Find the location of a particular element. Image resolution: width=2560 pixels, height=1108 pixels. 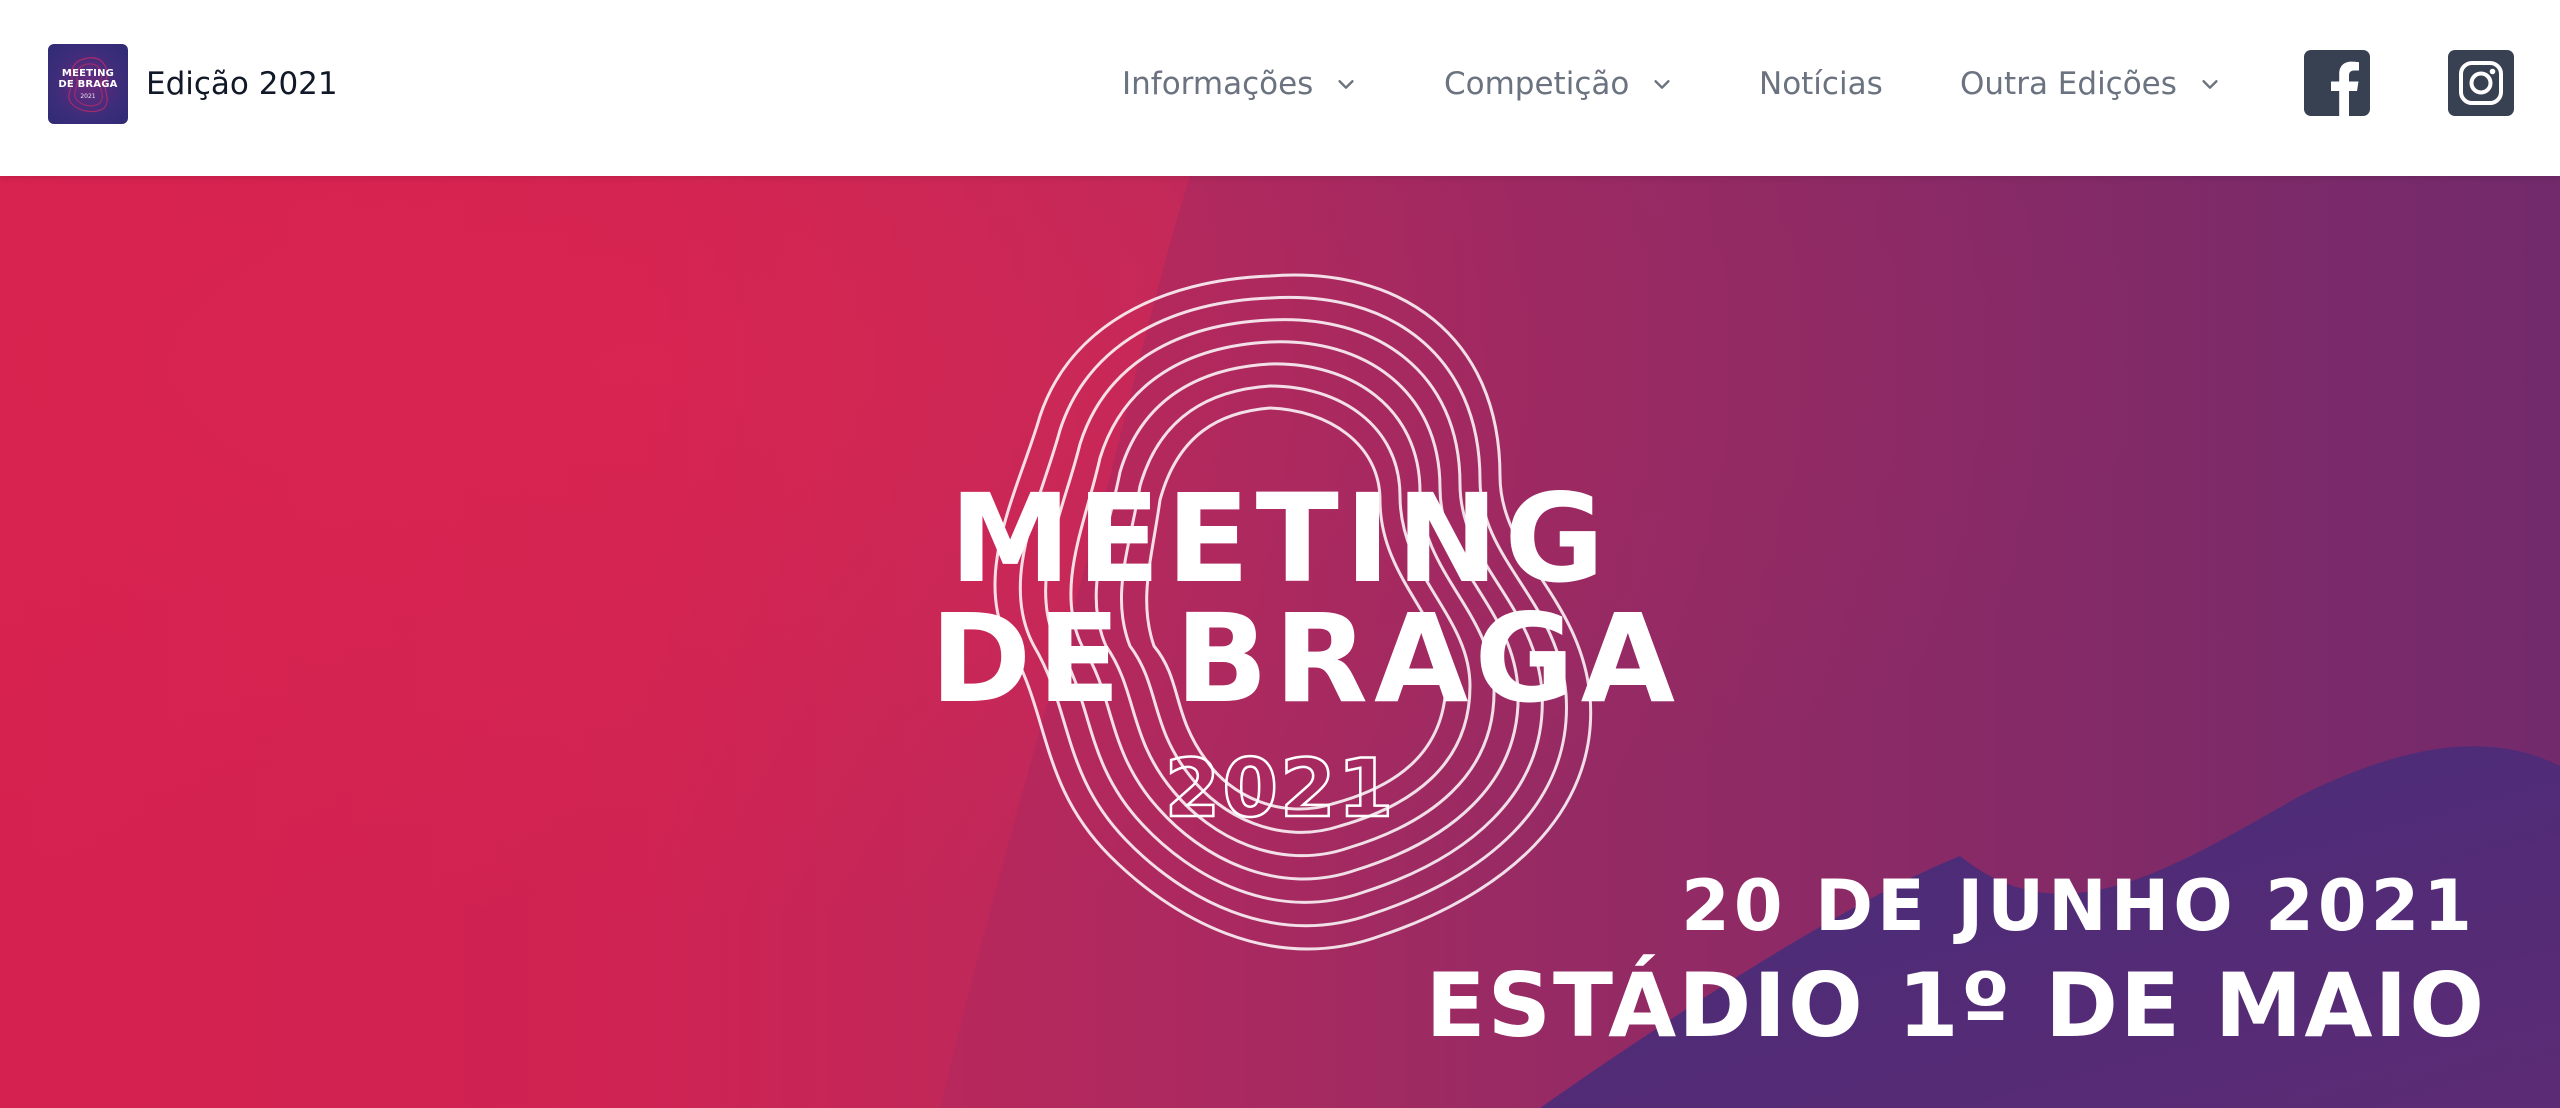

hero-title-line2: DE BRAGA is located at coordinates (1305, 659).